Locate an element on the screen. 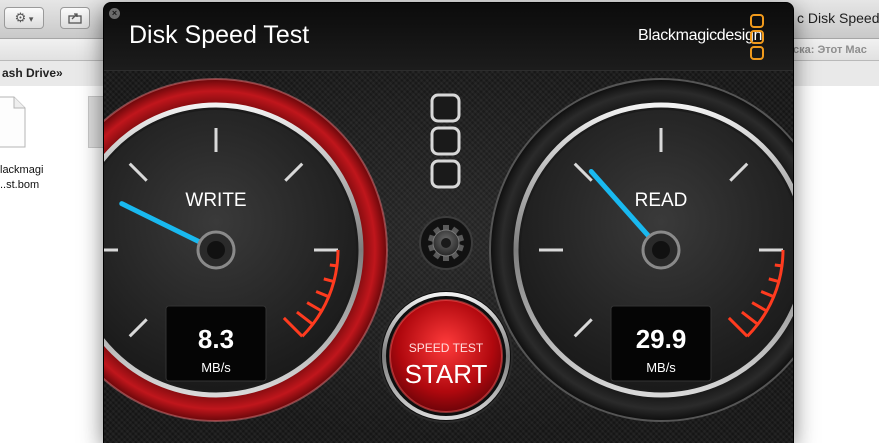 This screenshot has height=443, width=879. share-icon is located at coordinates (75, 18).